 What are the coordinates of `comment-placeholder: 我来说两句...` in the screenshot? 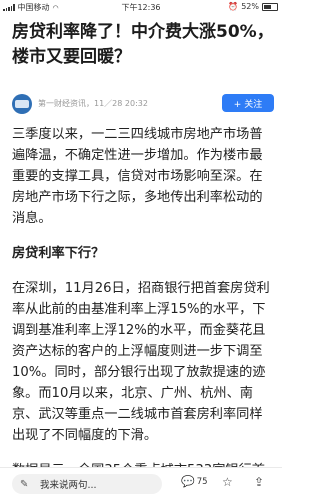 It's located at (68, 485).